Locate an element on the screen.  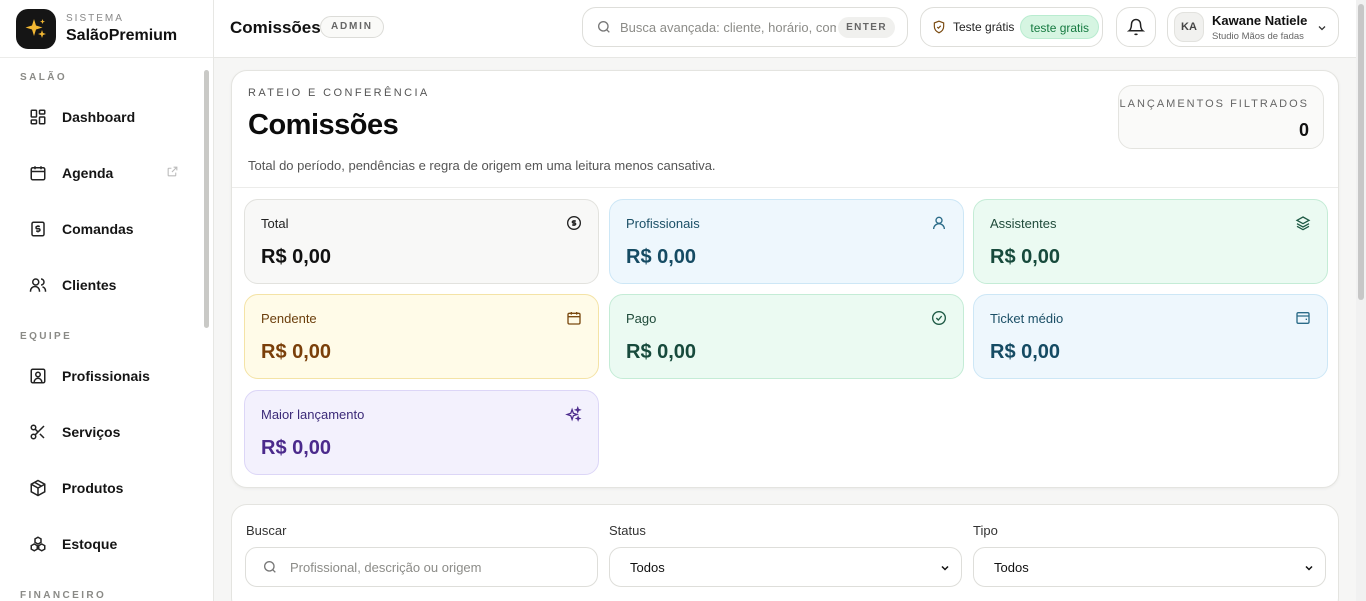
external-link-icon is located at coordinates (172, 171).